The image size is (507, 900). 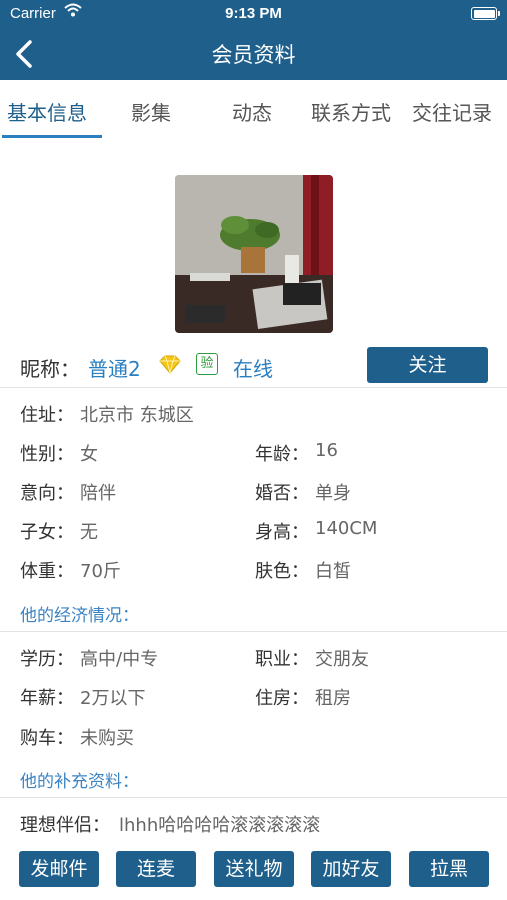 I want to click on address-value: 北京市 东城区, so click(x=137, y=415).